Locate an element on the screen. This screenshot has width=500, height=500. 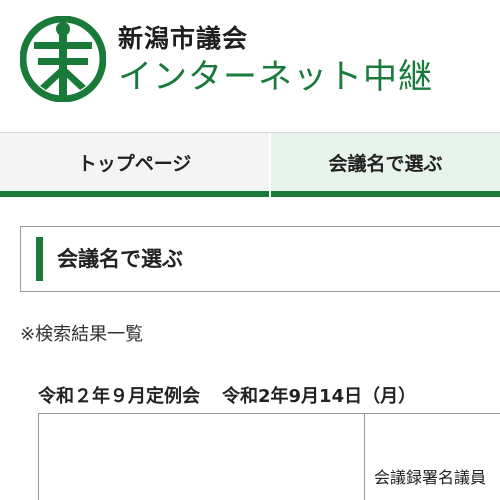
site-title-line2: インターネット中継 is located at coordinates (275, 77).